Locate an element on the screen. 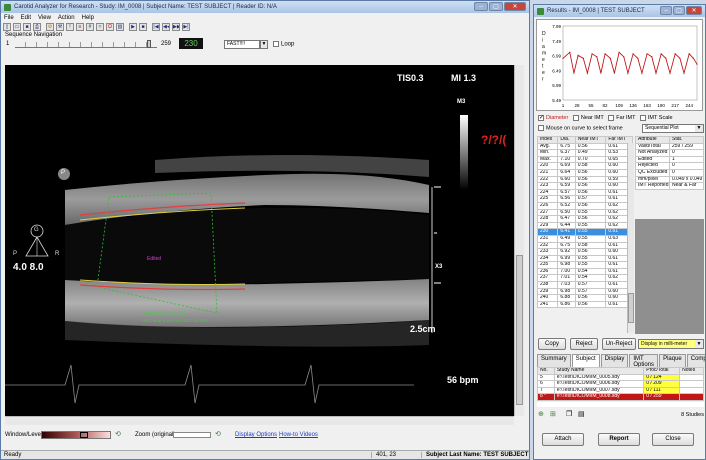  plot-mode-select: Sequential Plot ▼ is located at coordinates (673, 128).